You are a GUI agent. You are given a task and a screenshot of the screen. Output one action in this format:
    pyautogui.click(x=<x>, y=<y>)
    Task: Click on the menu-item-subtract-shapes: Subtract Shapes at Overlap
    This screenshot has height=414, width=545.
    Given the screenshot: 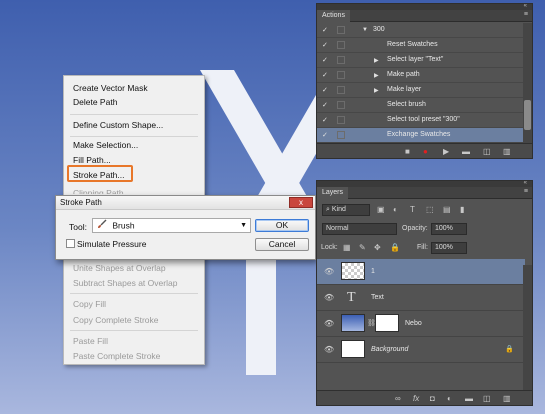 What is the action you would take?
    pyautogui.click(x=134, y=283)
    